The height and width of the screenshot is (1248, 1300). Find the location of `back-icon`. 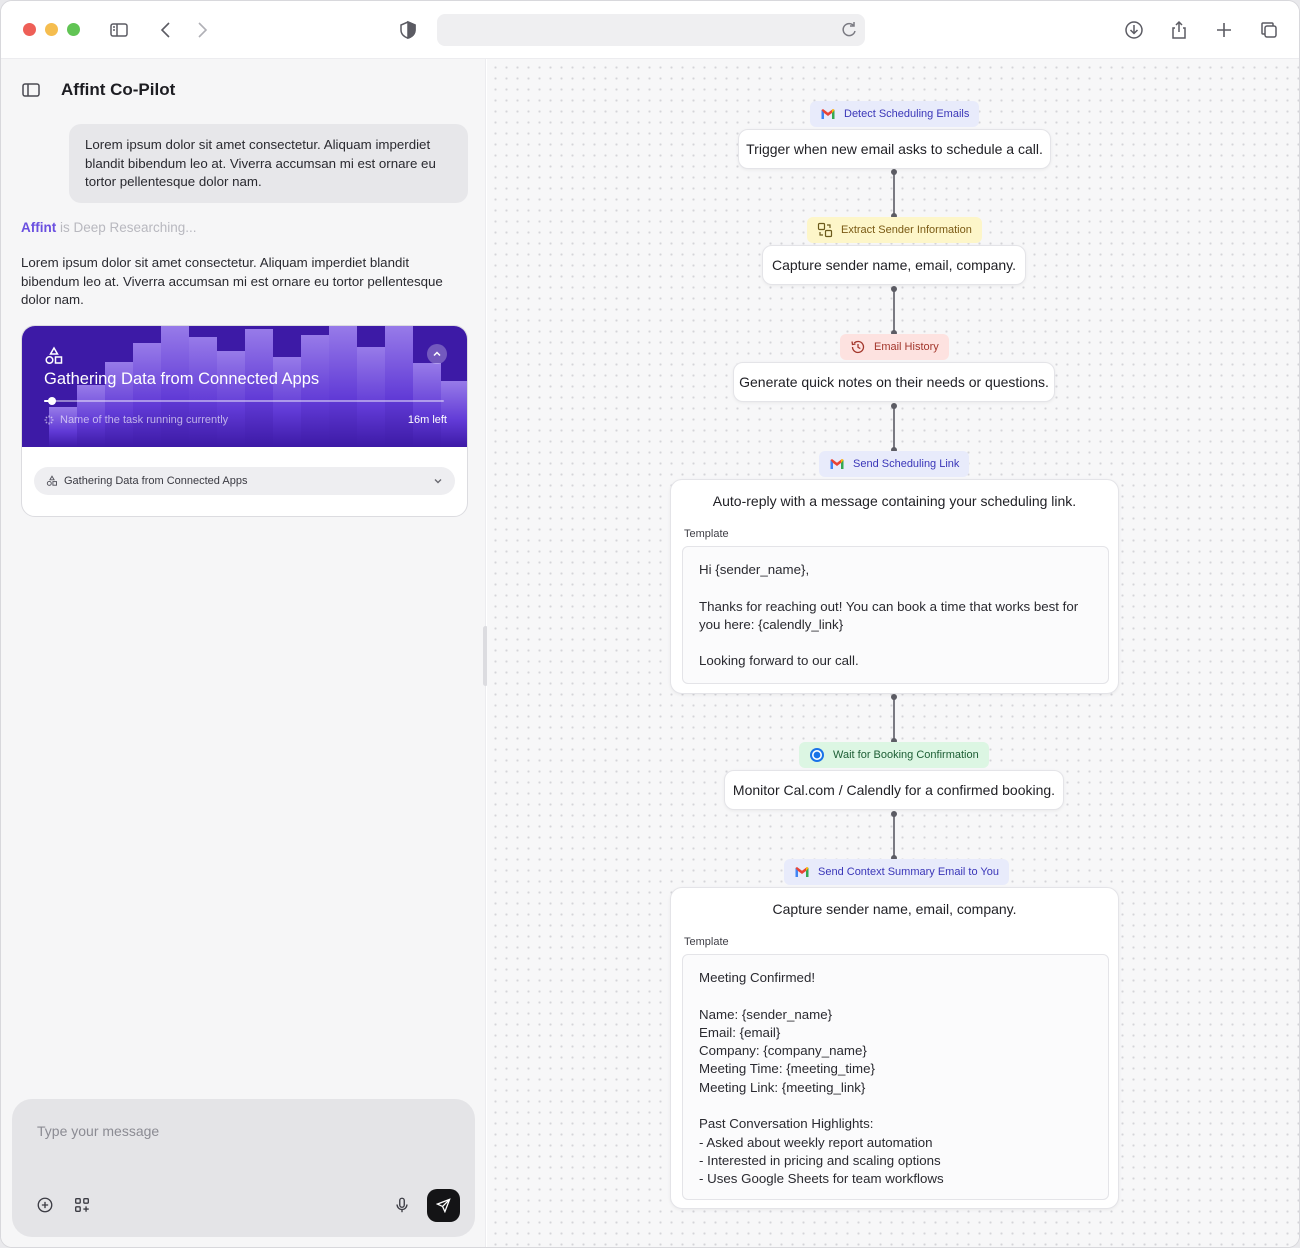

back-icon is located at coordinates (166, 30).